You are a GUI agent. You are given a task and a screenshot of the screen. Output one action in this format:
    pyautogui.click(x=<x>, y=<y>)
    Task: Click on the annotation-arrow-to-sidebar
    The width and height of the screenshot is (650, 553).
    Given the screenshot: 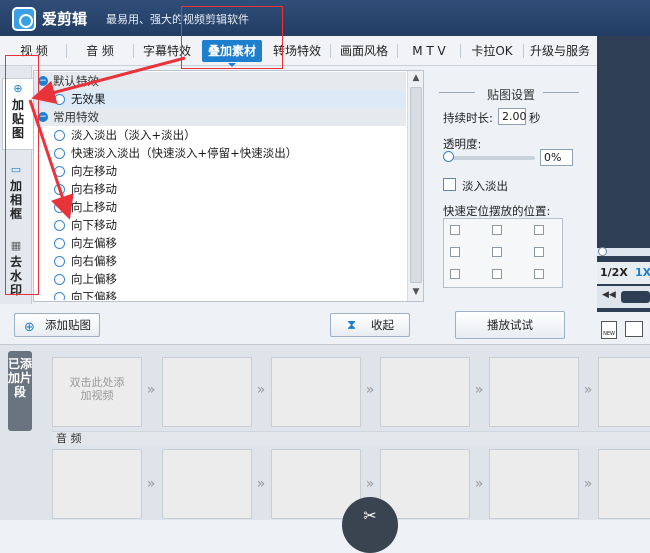 What is the action you would take?
    pyautogui.click(x=108, y=80)
    